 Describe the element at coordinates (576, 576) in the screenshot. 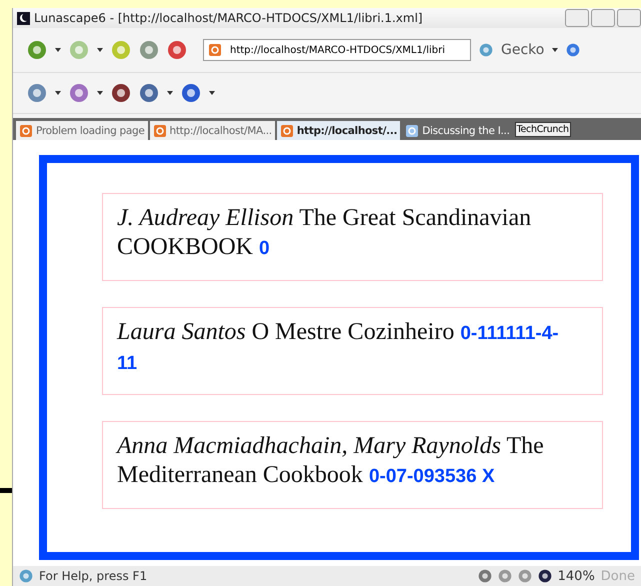

I see `zoom-level: 140%` at that location.